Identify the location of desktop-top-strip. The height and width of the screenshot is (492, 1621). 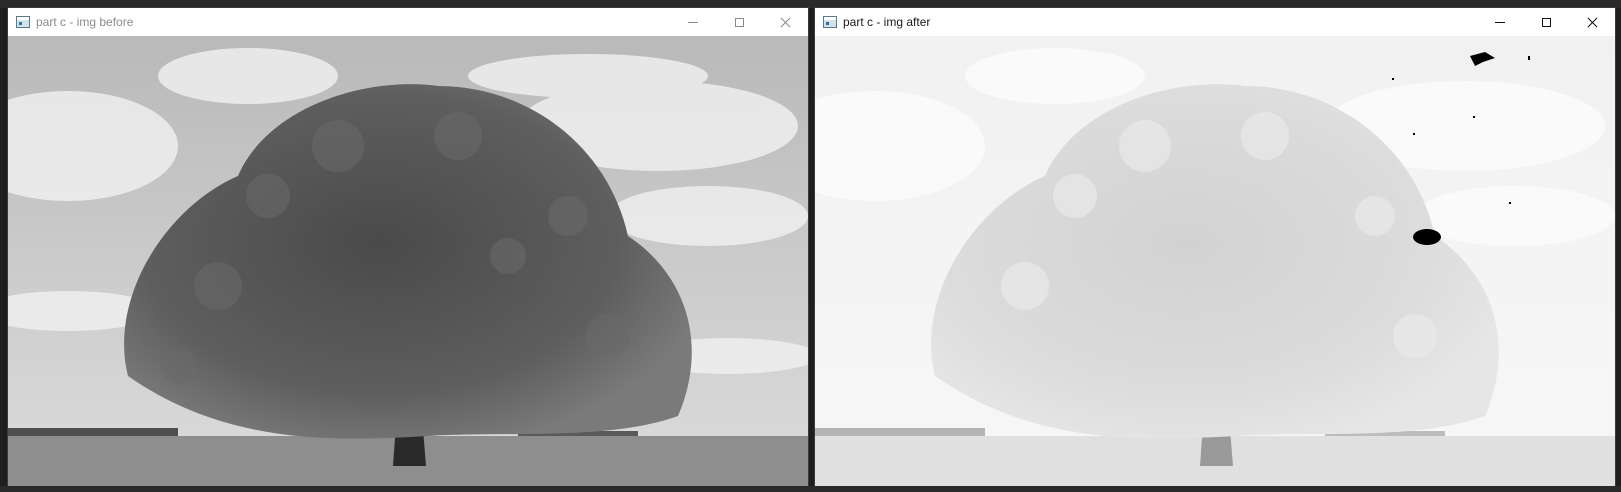
(810, 4).